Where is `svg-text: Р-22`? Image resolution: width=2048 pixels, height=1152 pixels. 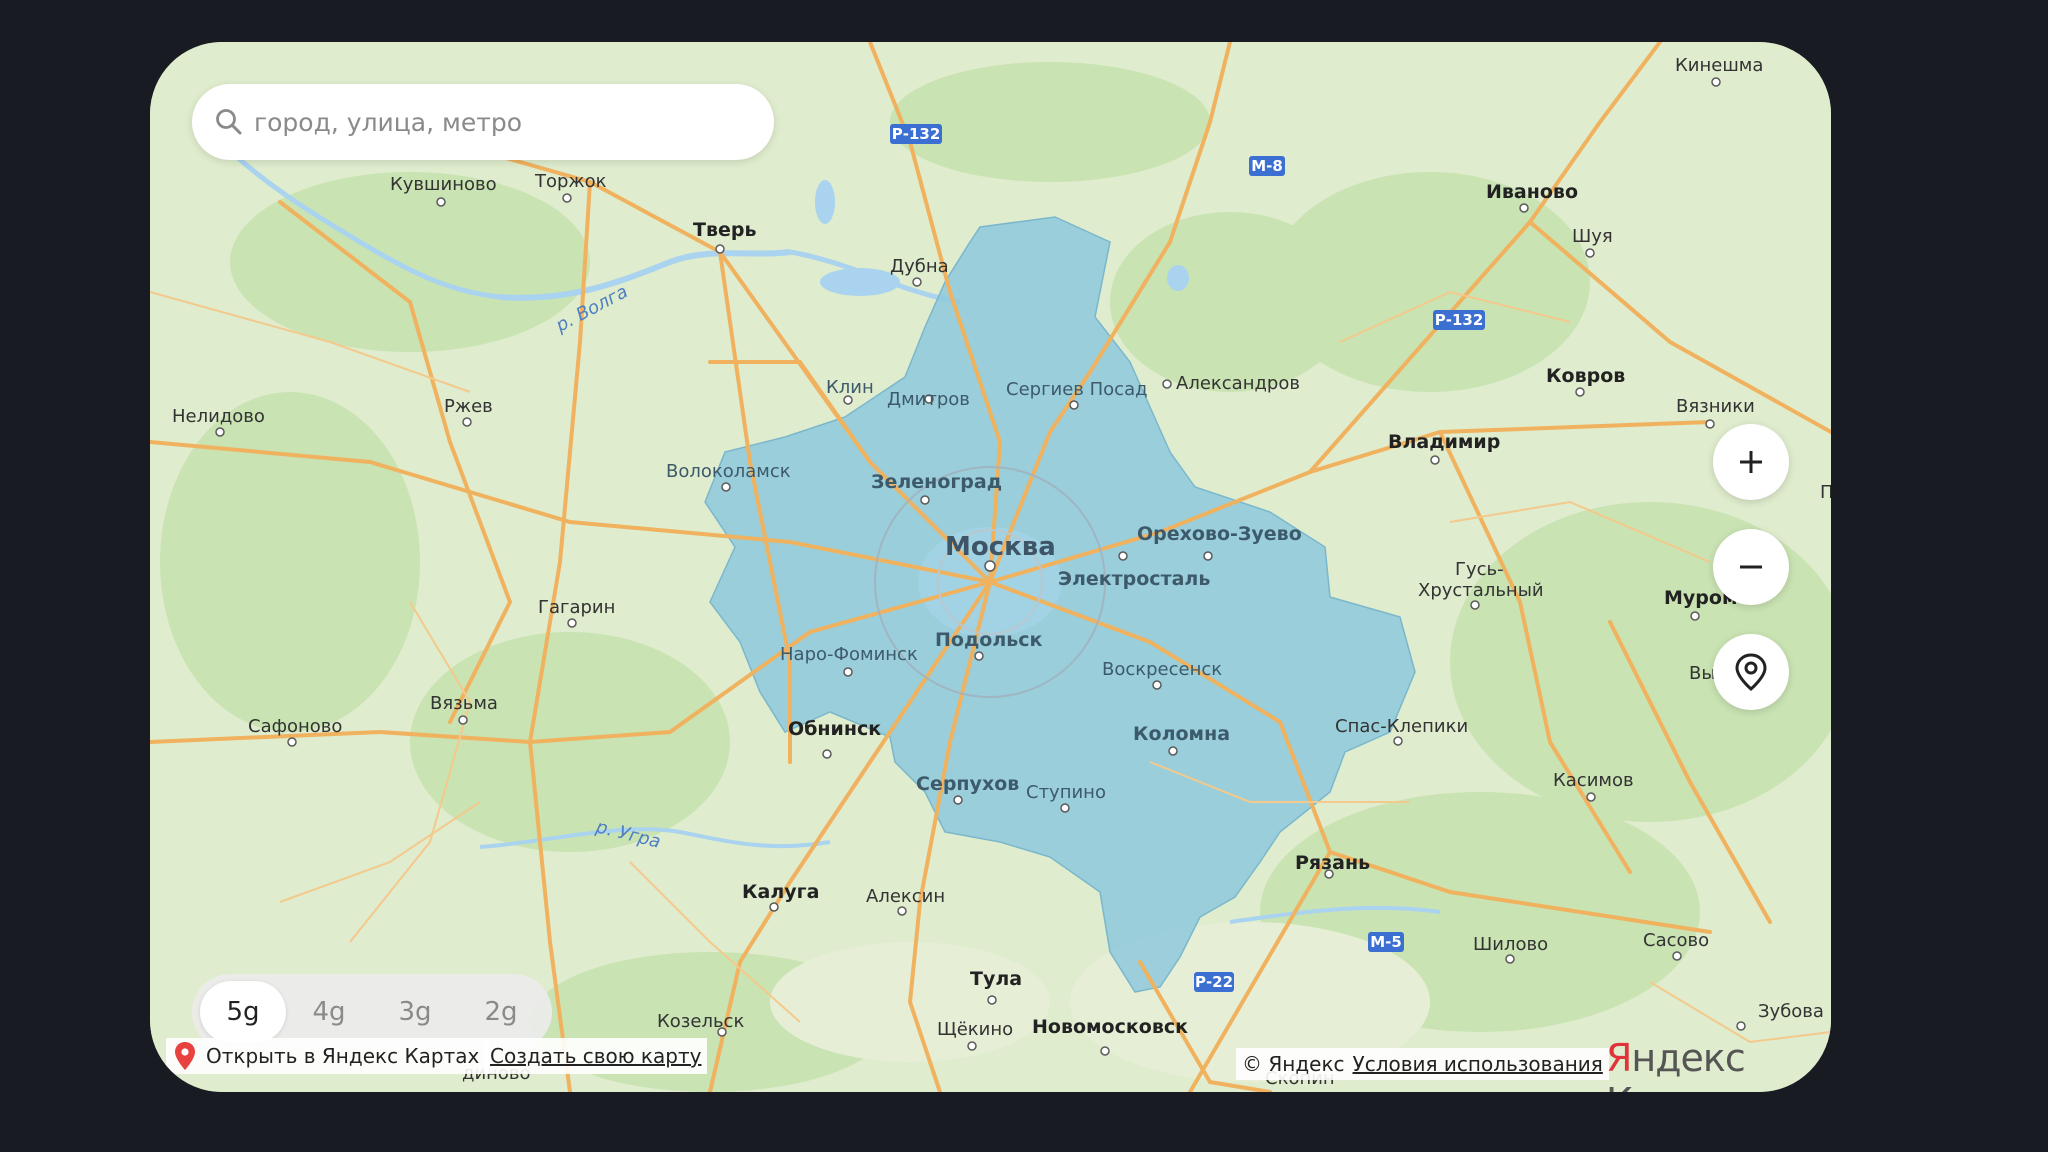
svg-text: Р-22 is located at coordinates (1214, 982).